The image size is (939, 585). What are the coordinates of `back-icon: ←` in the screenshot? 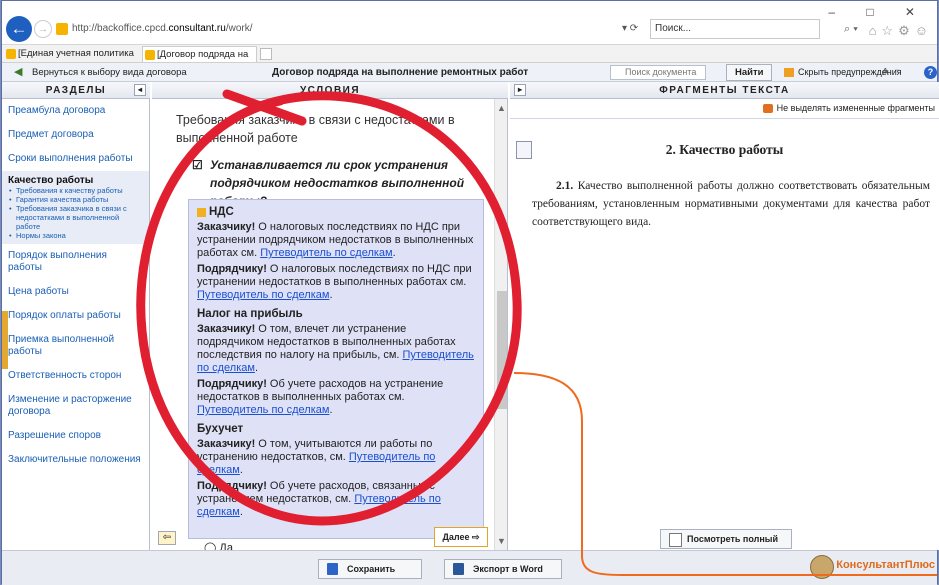 It's located at (19, 29).